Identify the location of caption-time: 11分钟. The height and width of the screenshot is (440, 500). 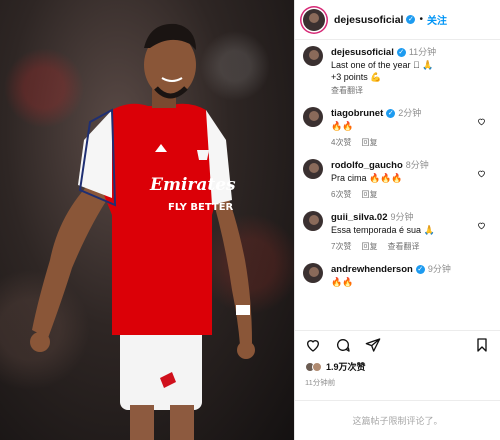
(422, 52).